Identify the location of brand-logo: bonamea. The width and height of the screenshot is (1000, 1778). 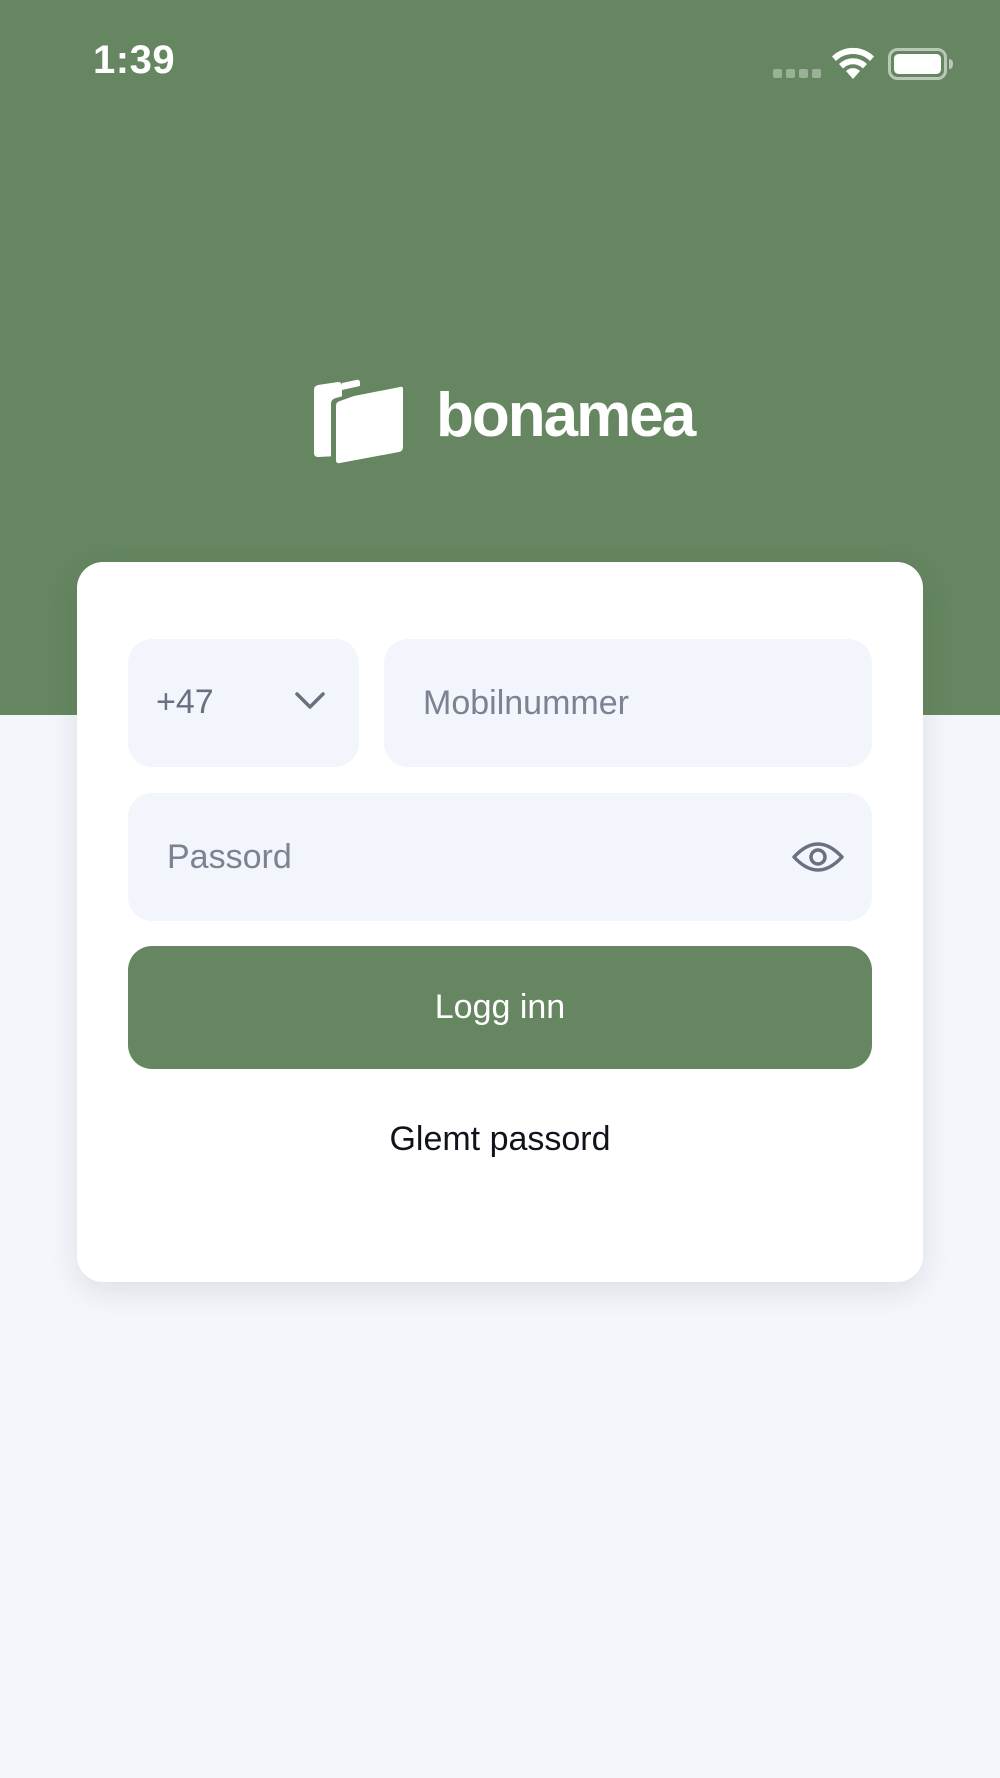
(504, 420).